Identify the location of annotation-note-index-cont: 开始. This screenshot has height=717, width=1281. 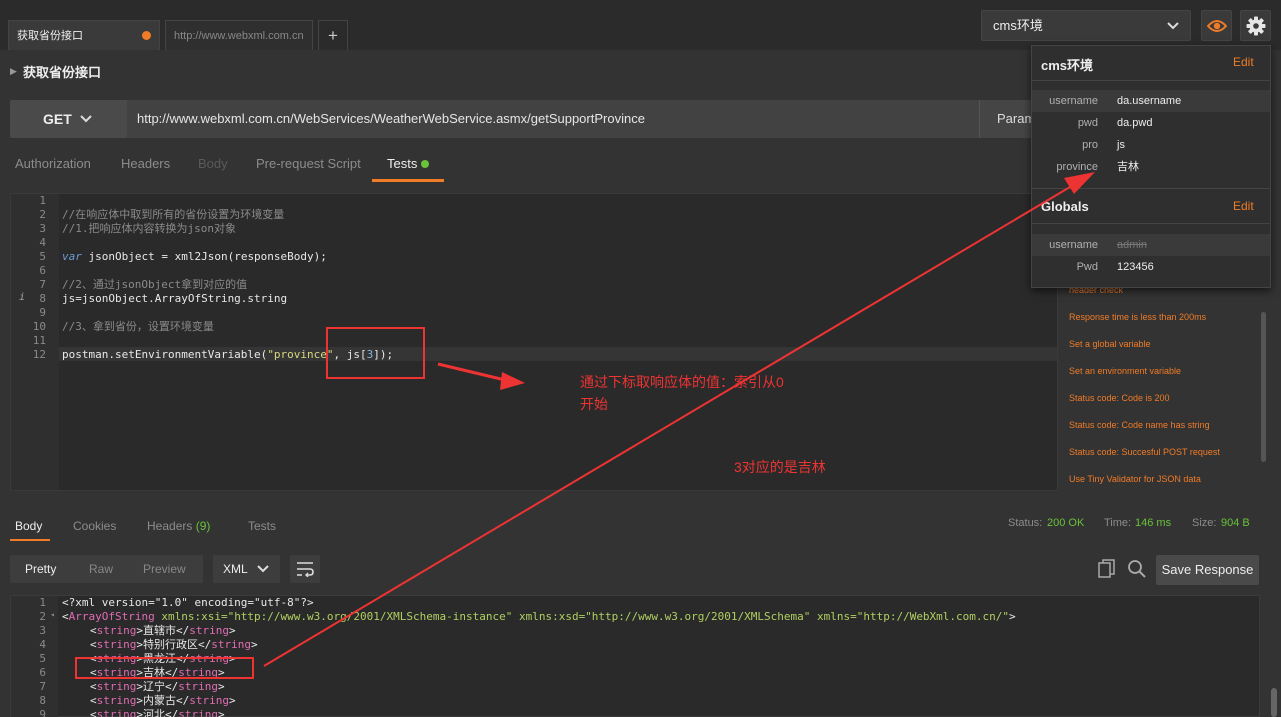
(594, 404).